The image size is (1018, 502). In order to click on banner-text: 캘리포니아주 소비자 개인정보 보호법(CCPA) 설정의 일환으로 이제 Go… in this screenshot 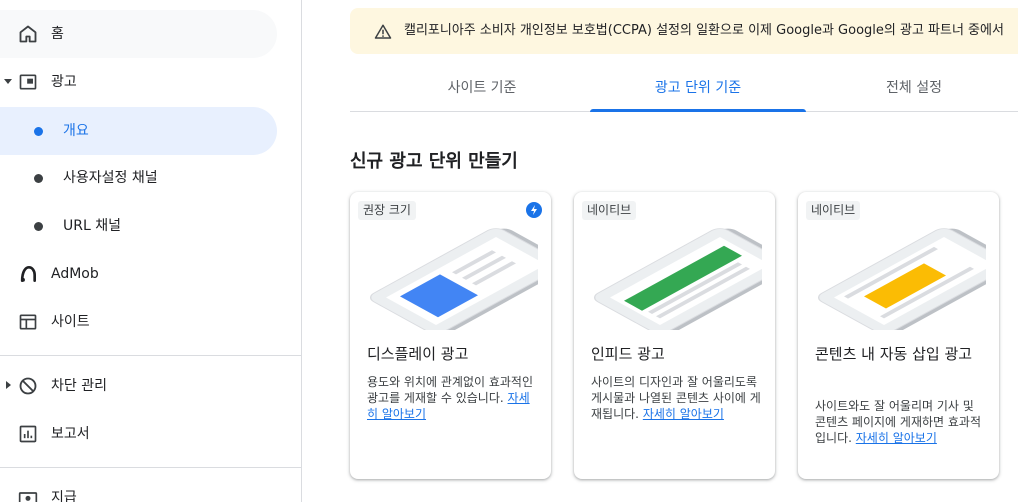, I will do `click(704, 30)`.